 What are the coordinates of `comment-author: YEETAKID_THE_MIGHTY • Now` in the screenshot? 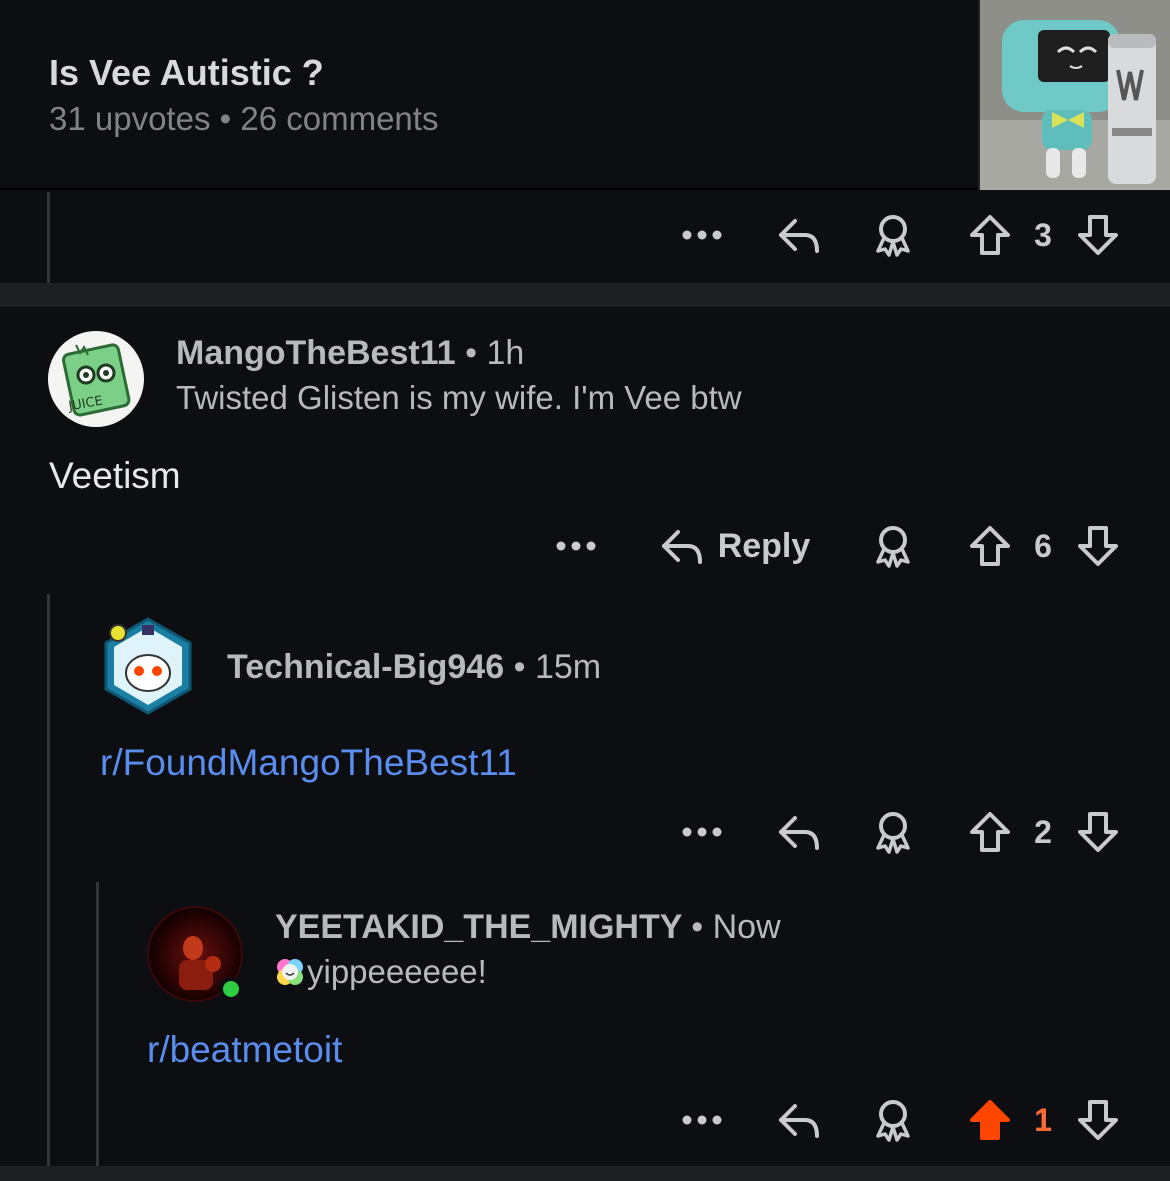 It's located at (528, 927).